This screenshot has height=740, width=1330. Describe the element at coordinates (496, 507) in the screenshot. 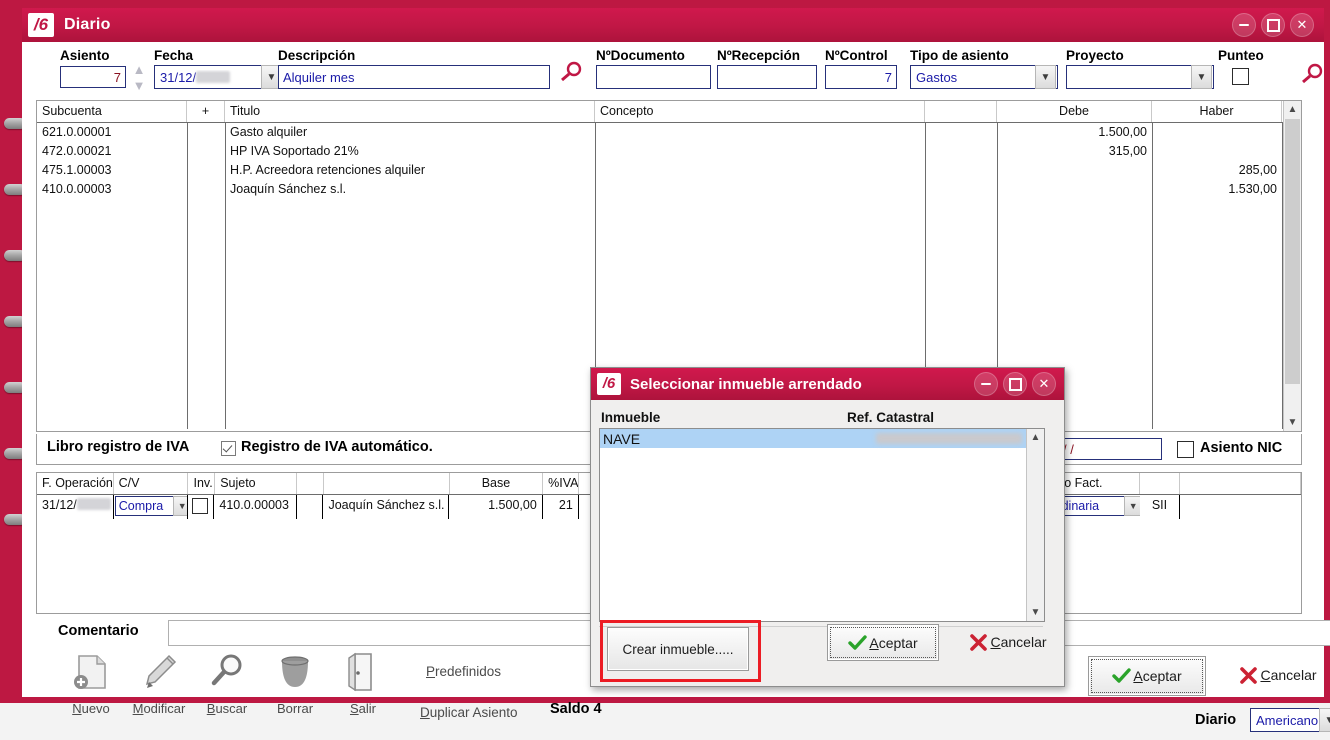

I see `cell-base: 1.500,00` at that location.